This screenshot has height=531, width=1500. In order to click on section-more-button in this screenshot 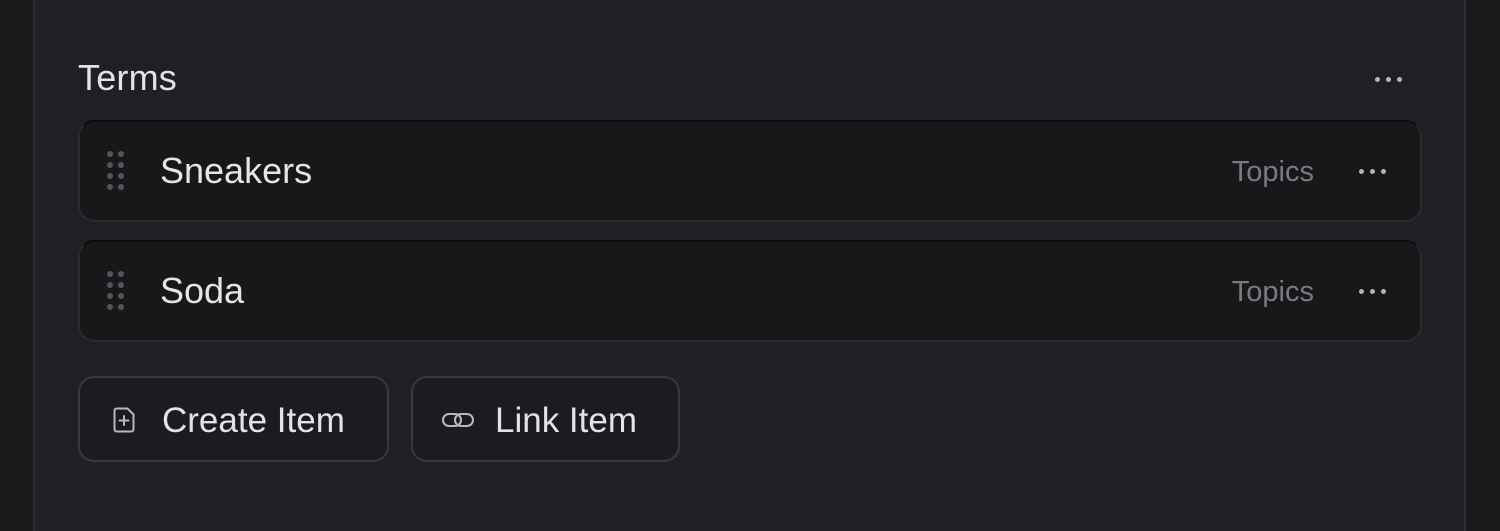, I will do `click(1388, 79)`.